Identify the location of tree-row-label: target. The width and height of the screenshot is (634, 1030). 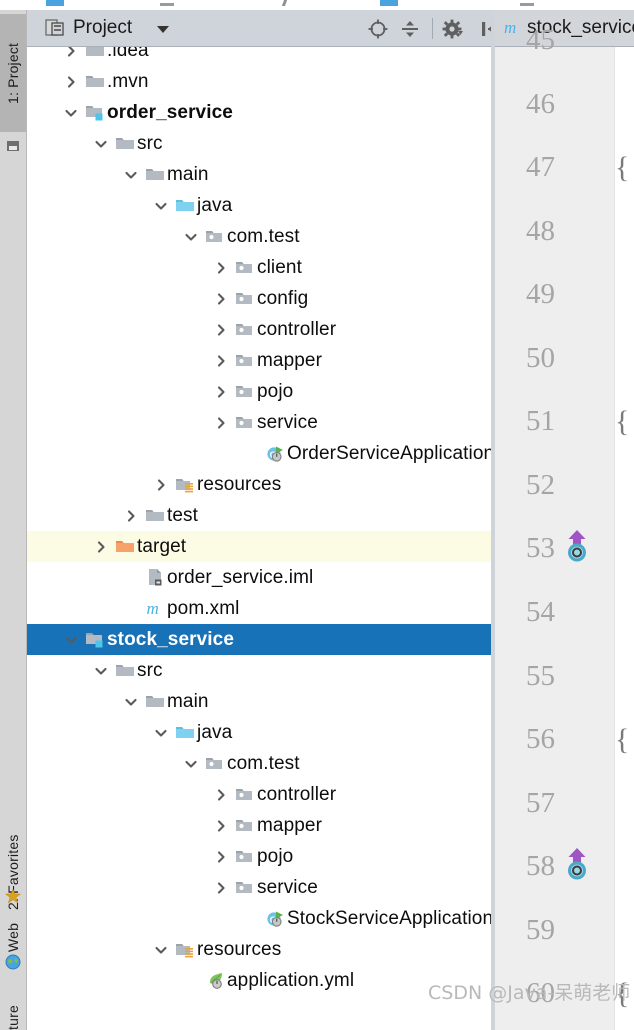
(162, 546).